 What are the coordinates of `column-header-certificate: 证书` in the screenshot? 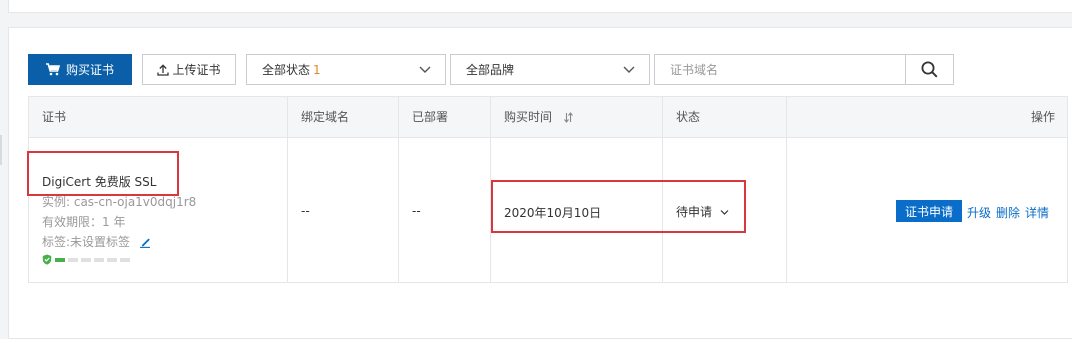 It's located at (54, 117).